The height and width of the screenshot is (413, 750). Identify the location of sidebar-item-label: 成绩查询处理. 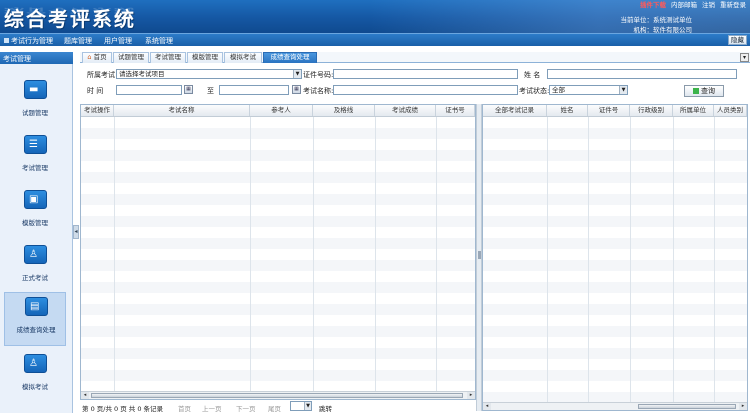
(36, 330).